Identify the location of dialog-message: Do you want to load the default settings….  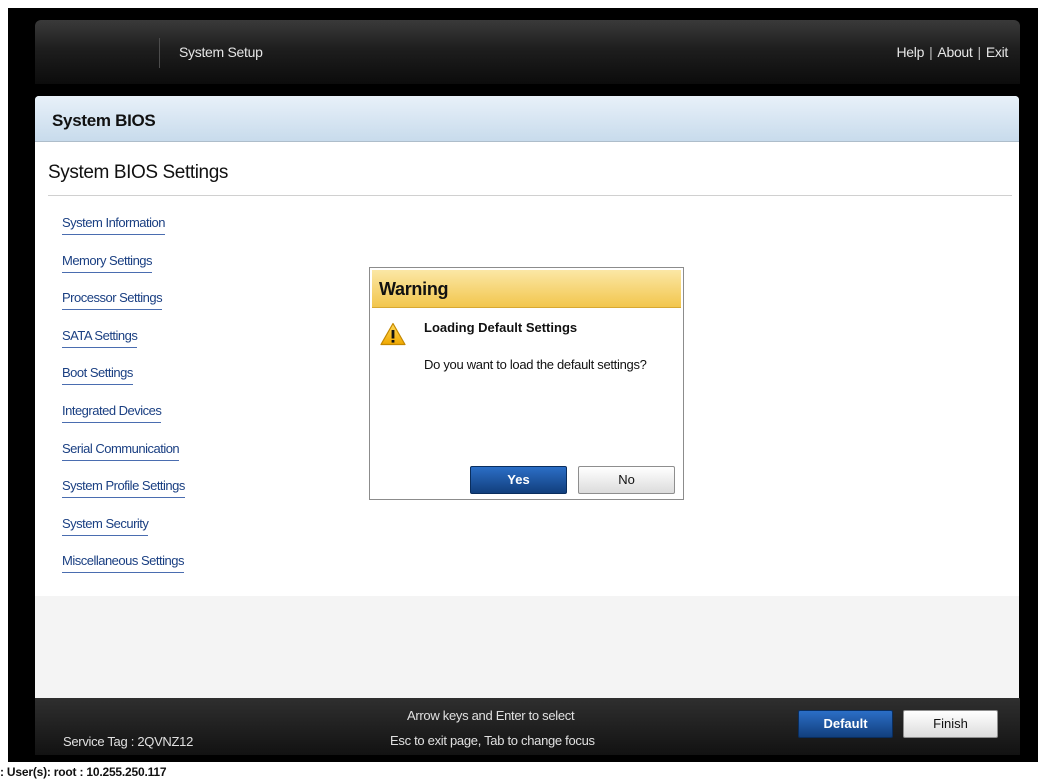
(535, 364).